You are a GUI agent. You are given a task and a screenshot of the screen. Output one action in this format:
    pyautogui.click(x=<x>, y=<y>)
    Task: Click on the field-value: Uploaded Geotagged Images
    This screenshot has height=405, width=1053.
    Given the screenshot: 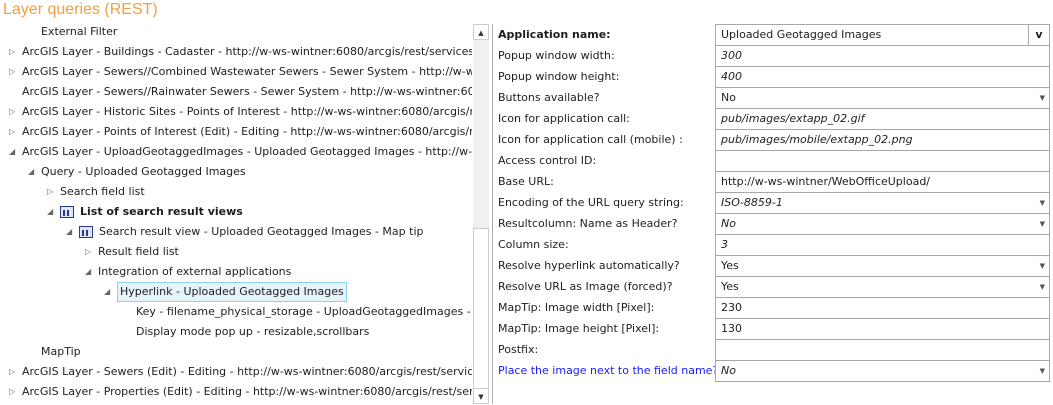 What is the action you would take?
    pyautogui.click(x=801, y=34)
    